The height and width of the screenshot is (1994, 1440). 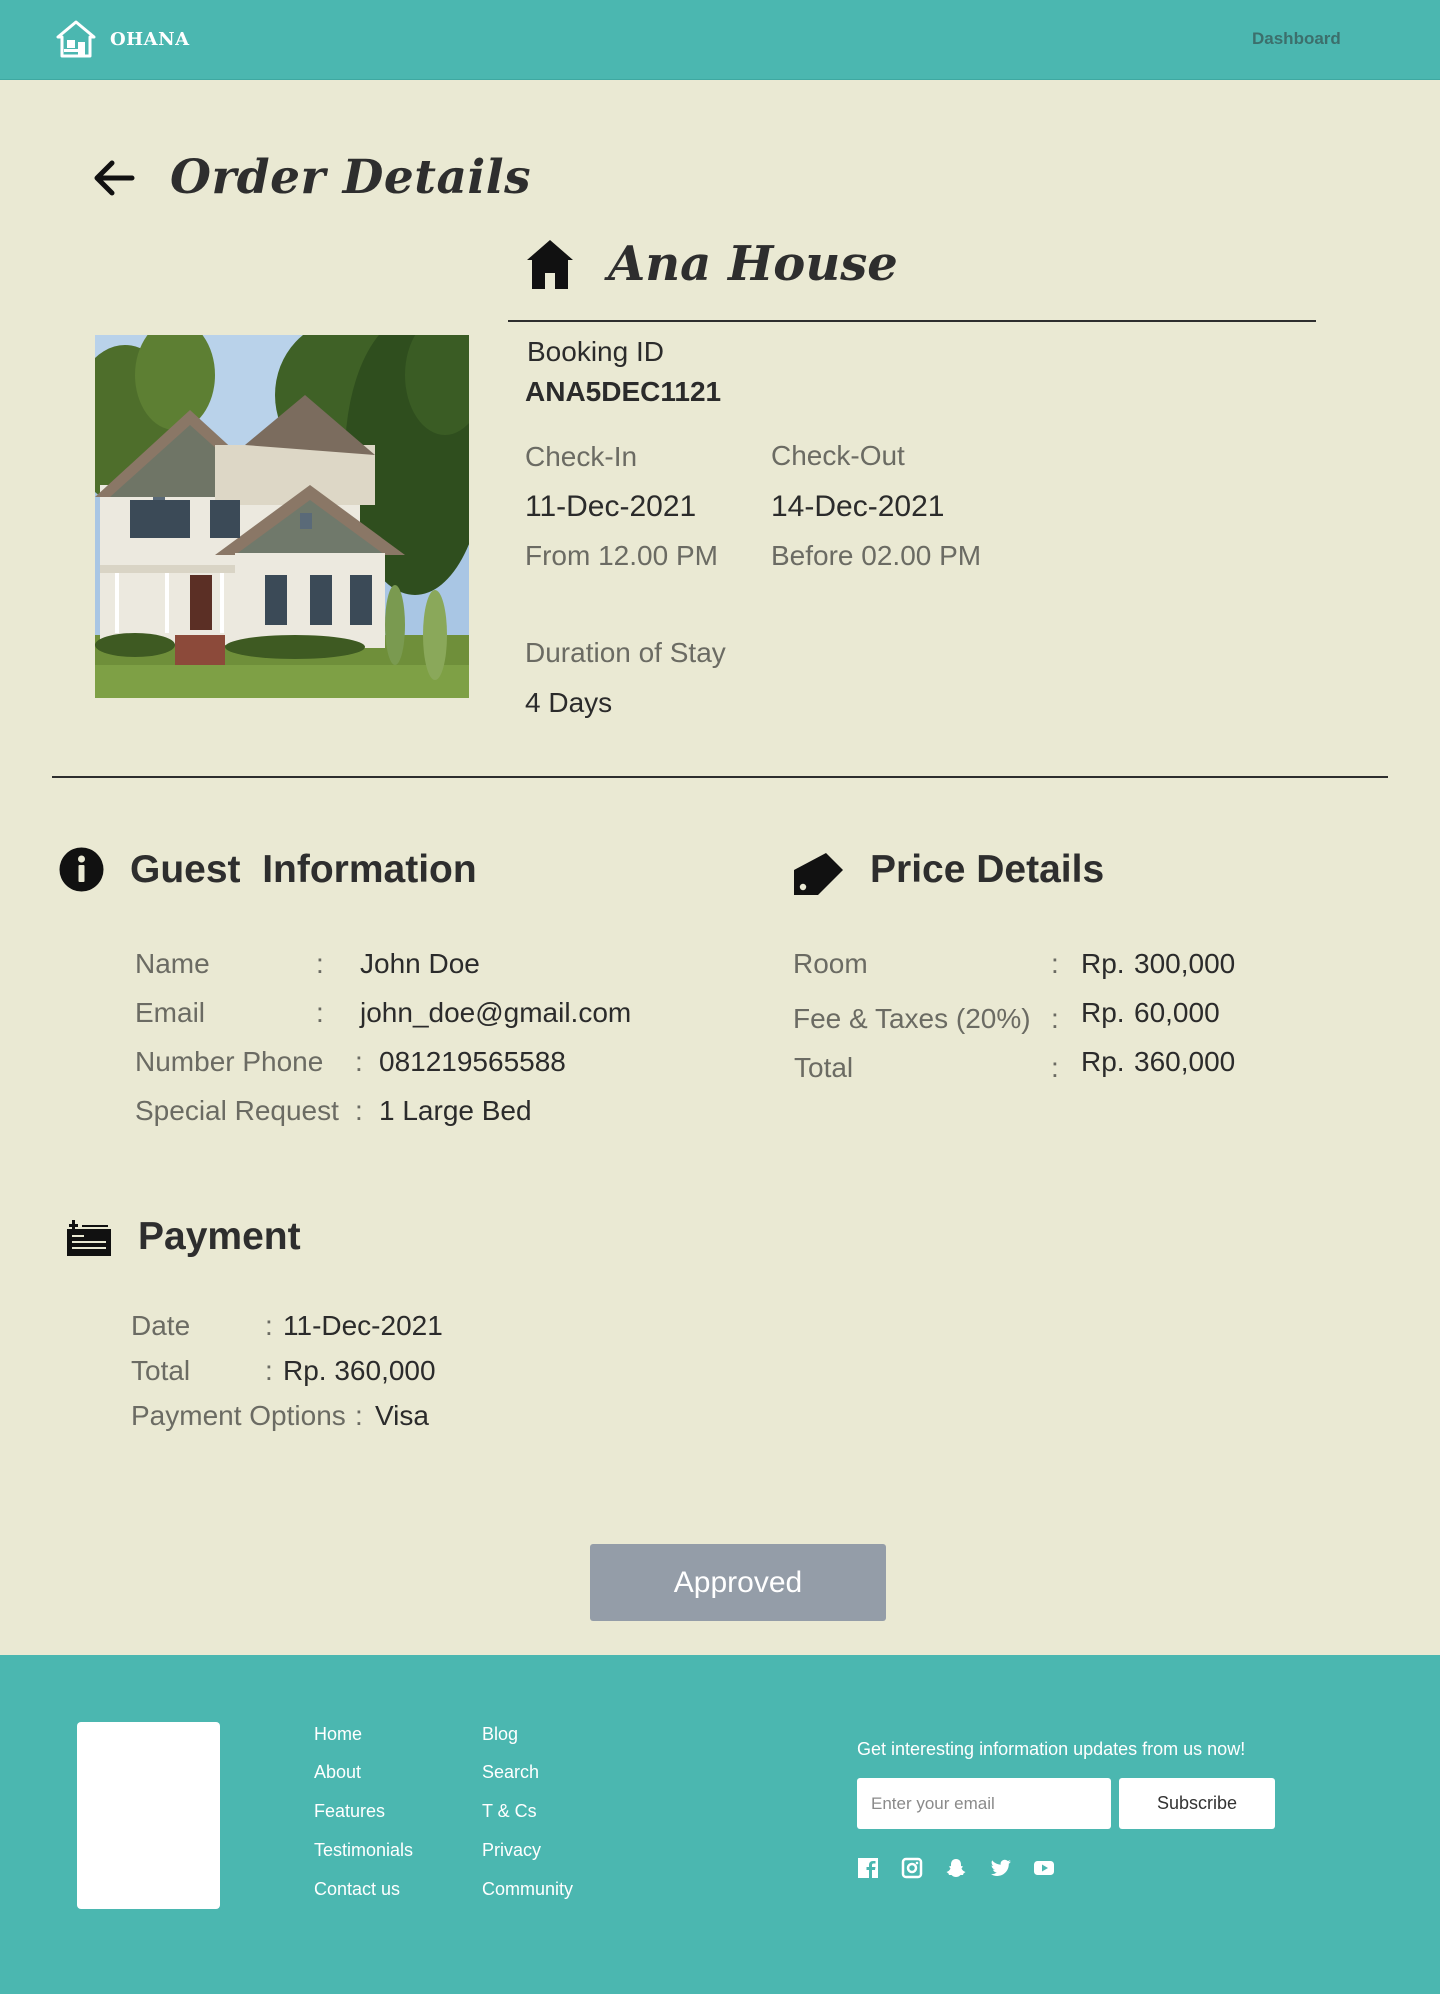 I want to click on footer-link-terms: T & Cs, so click(x=509, y=1811).